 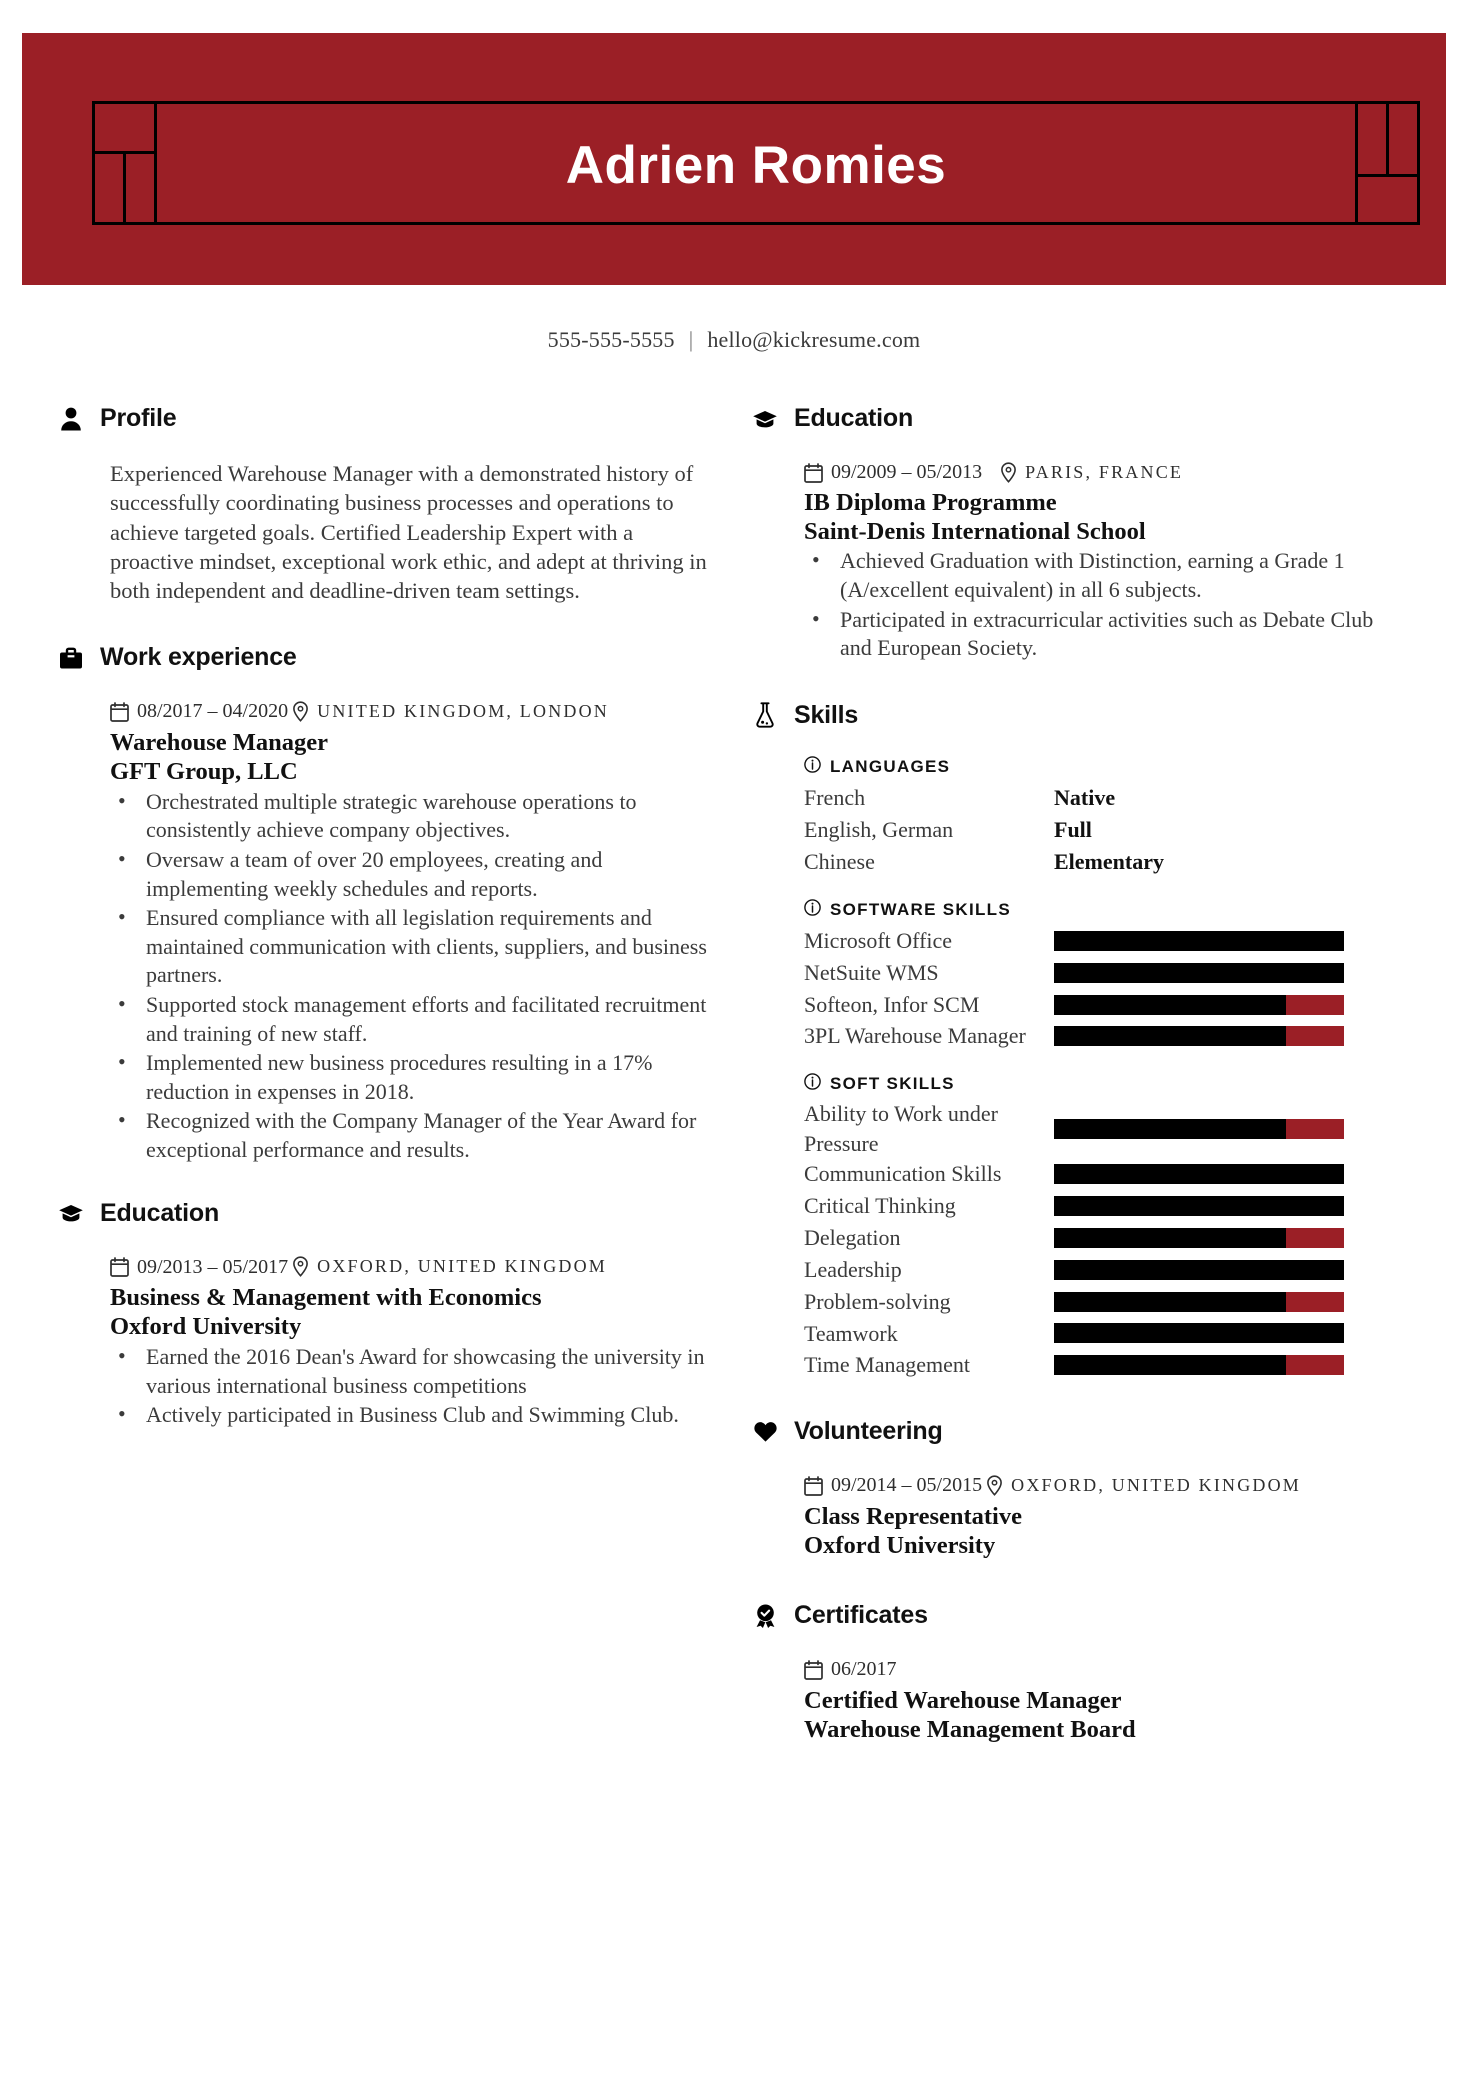 What do you see at coordinates (970, 1729) in the screenshot?
I see `entry-issuer: Warehouse Management Board` at bounding box center [970, 1729].